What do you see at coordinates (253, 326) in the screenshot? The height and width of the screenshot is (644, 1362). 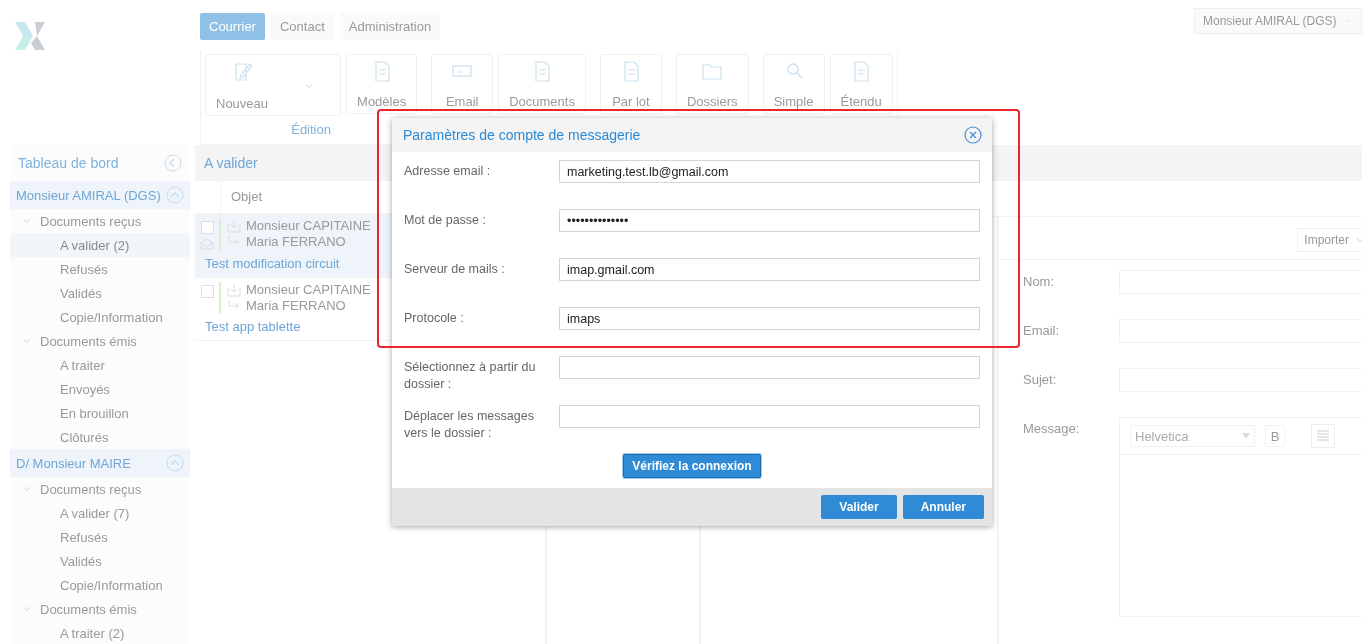 I see `message-subject: Test app tablette` at bounding box center [253, 326].